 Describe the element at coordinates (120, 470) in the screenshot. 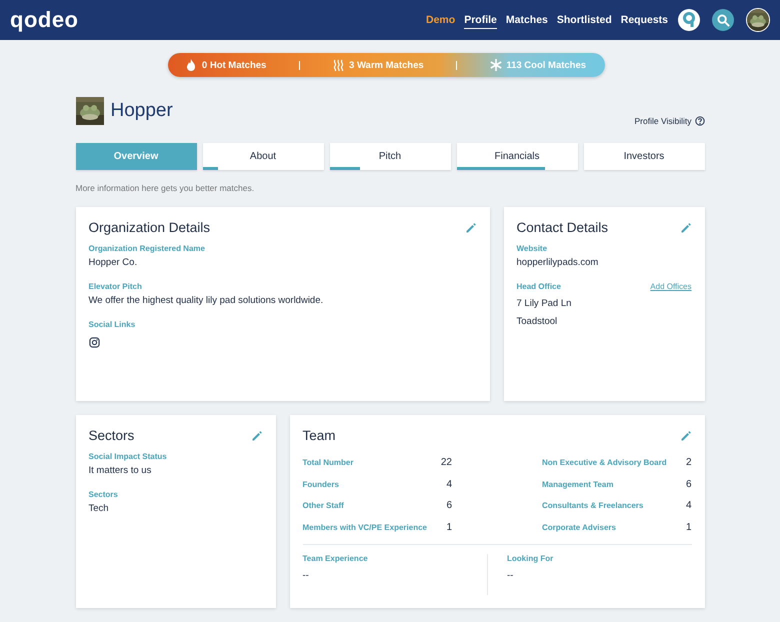

I see `field-value: It matters to us` at that location.